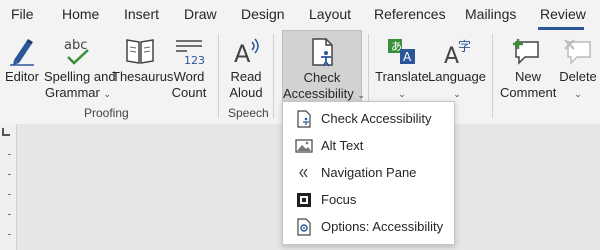 The width and height of the screenshot is (600, 250). I want to click on delete-comment-icon, so click(577, 52).